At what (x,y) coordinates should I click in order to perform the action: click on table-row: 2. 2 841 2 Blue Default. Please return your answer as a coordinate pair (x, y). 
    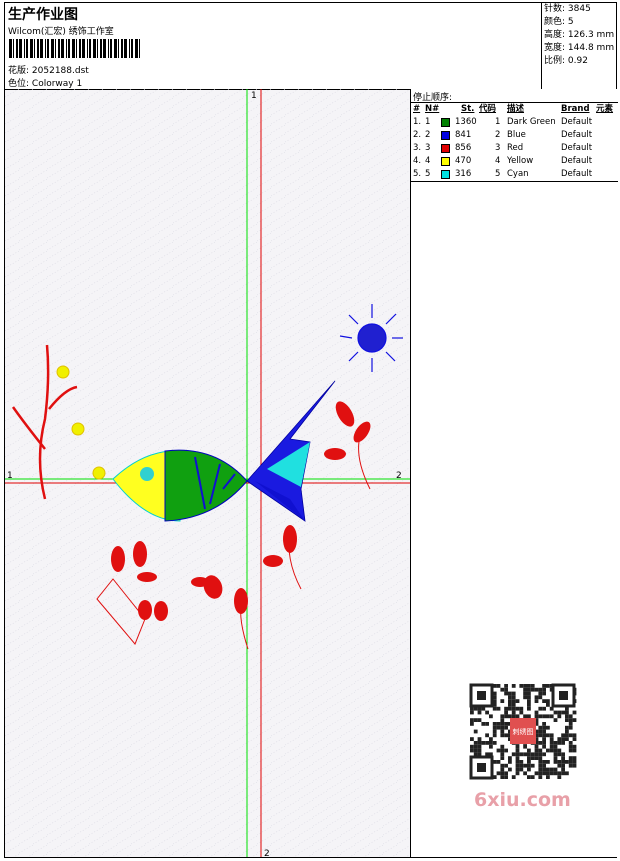
    Looking at the image, I should click on (503, 135).